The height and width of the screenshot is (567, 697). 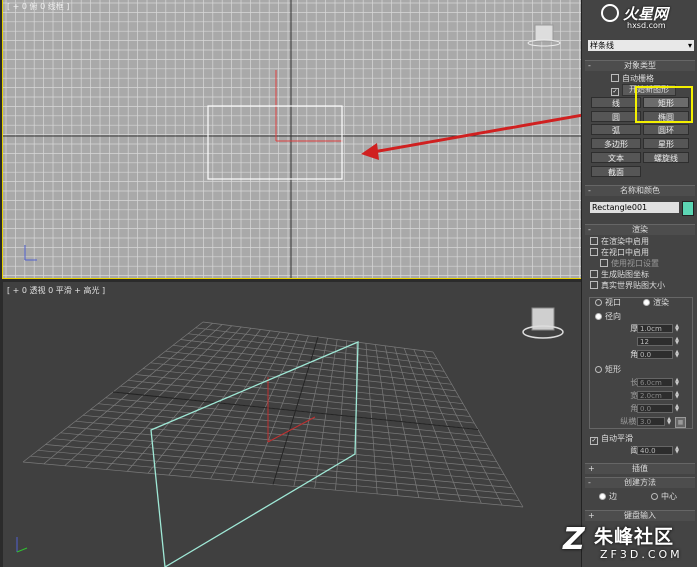 What do you see at coordinates (640, 191) in the screenshot?
I see `name-color-header: - 名称和颜色` at bounding box center [640, 191].